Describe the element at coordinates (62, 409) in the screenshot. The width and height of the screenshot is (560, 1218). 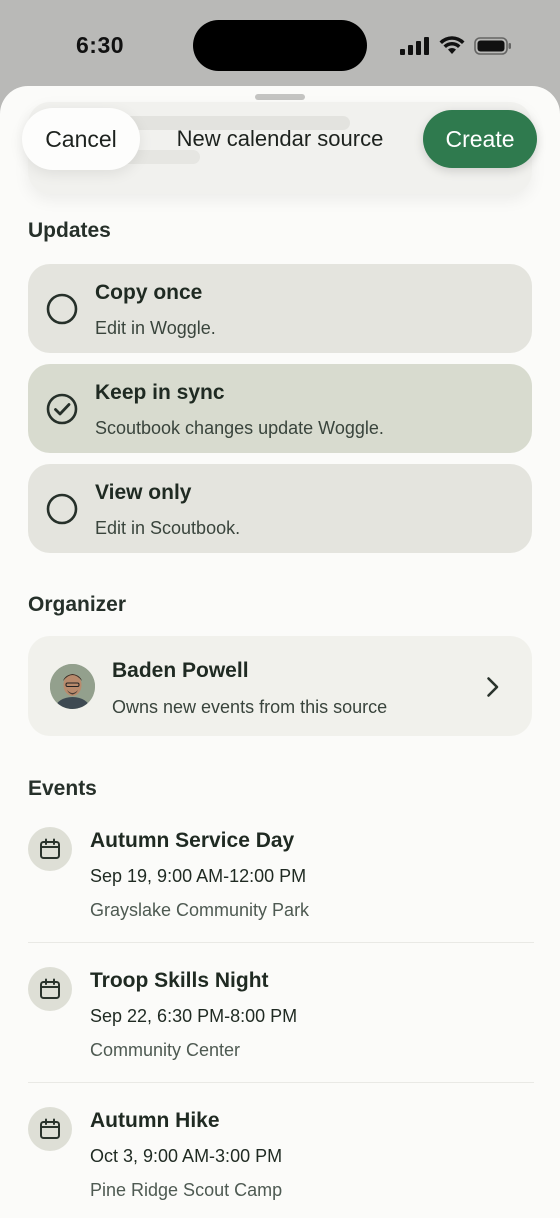
I see `radio-checked-icon` at that location.